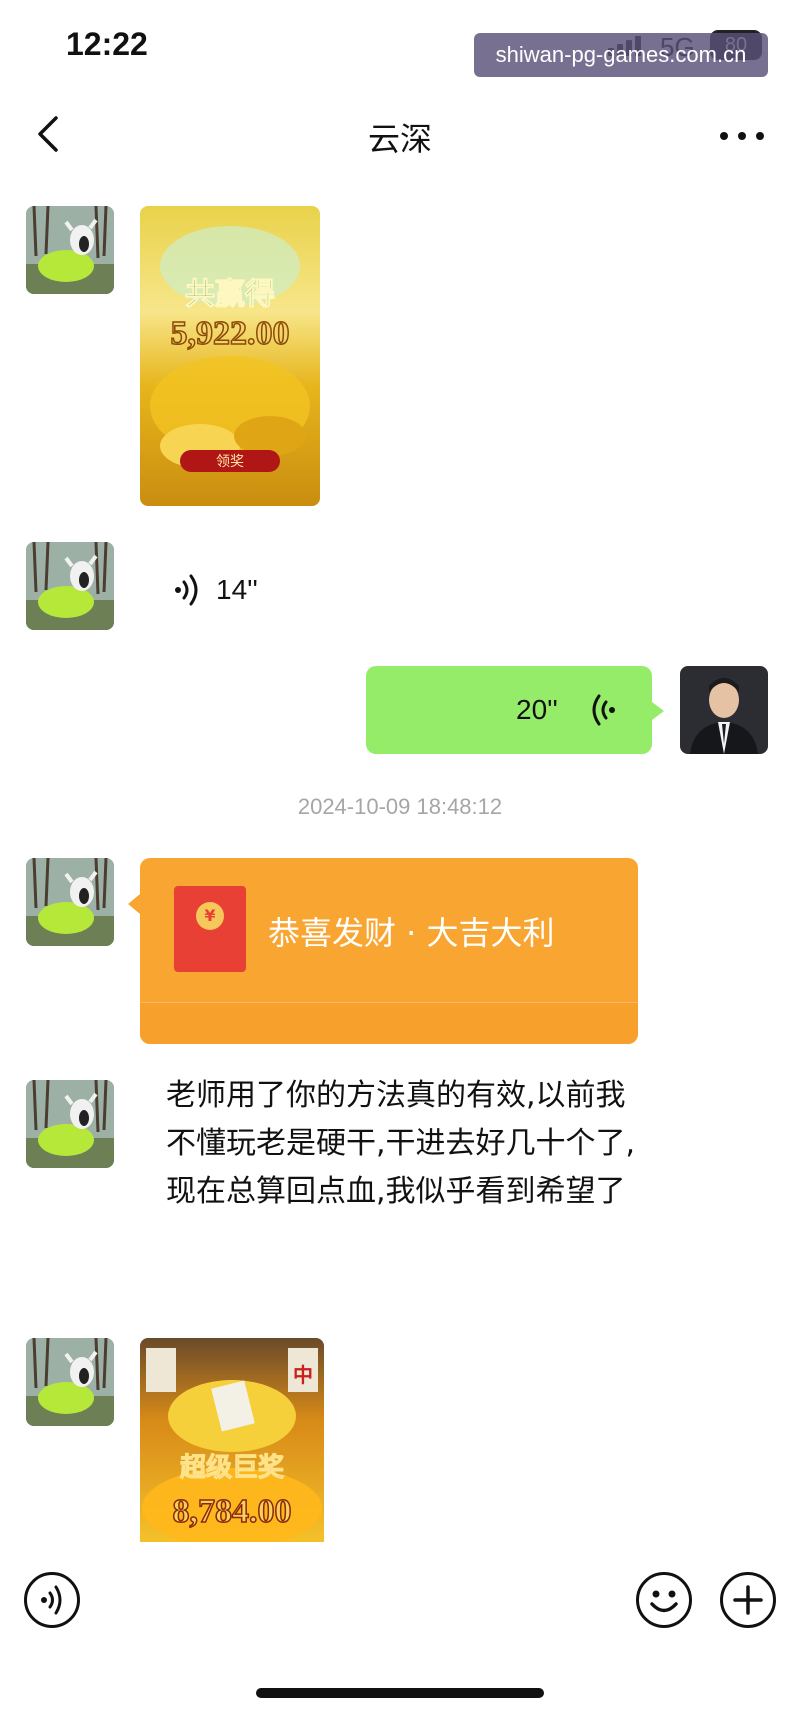  Describe the element at coordinates (389, 1023) in the screenshot. I see `red-packet-footer` at that location.